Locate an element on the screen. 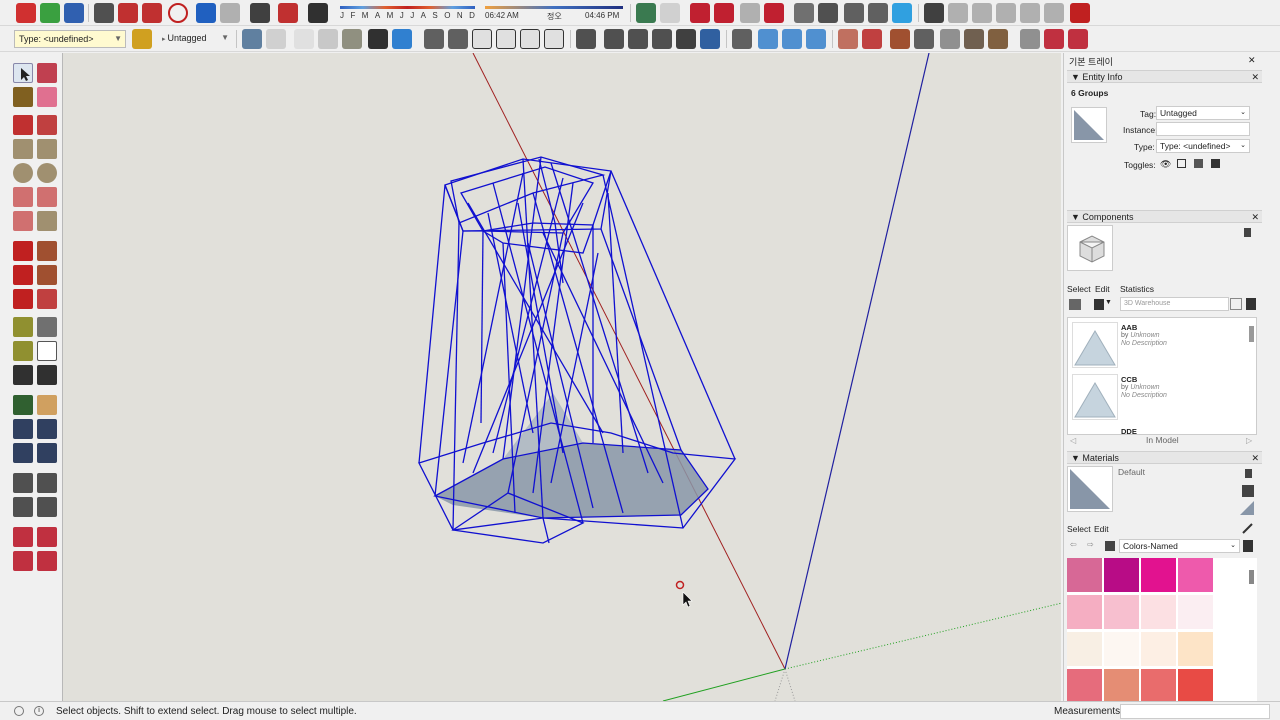 This screenshot has height=720, width=1280. right-view-icon is located at coordinates (506, 39).